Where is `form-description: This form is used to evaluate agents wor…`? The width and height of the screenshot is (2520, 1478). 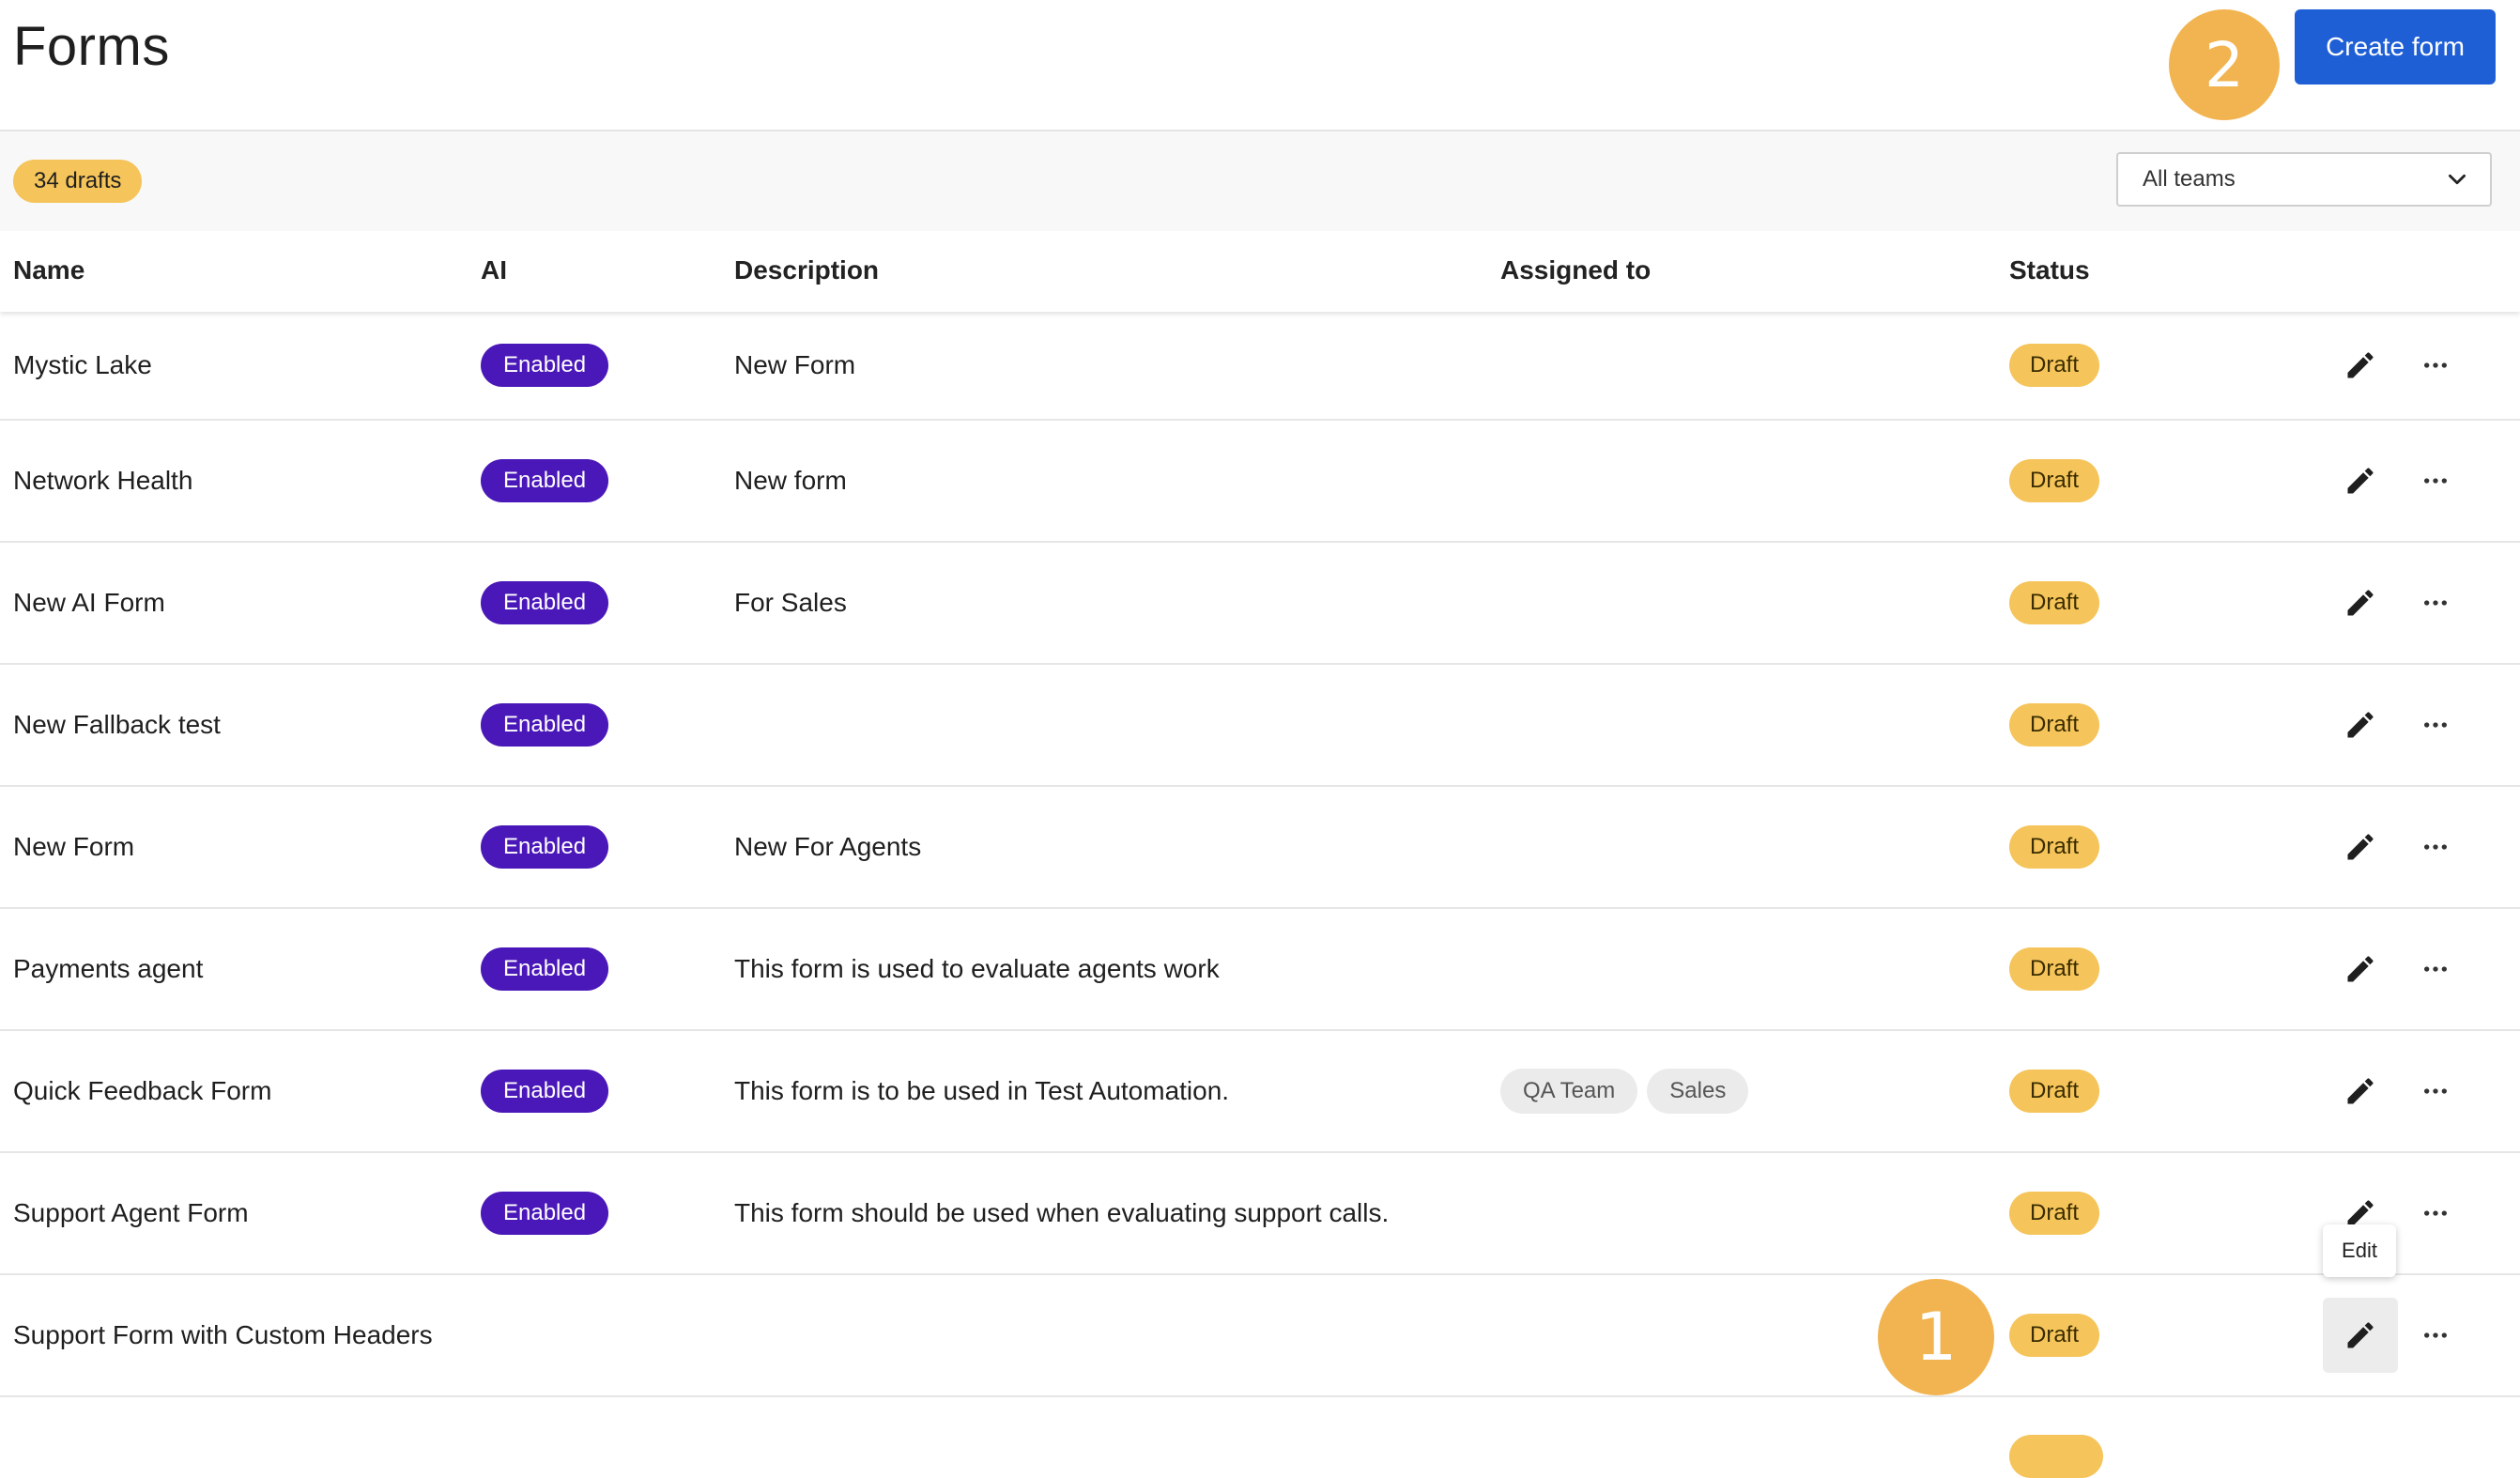 form-description: This form is used to evaluate agents wor… is located at coordinates (977, 968).